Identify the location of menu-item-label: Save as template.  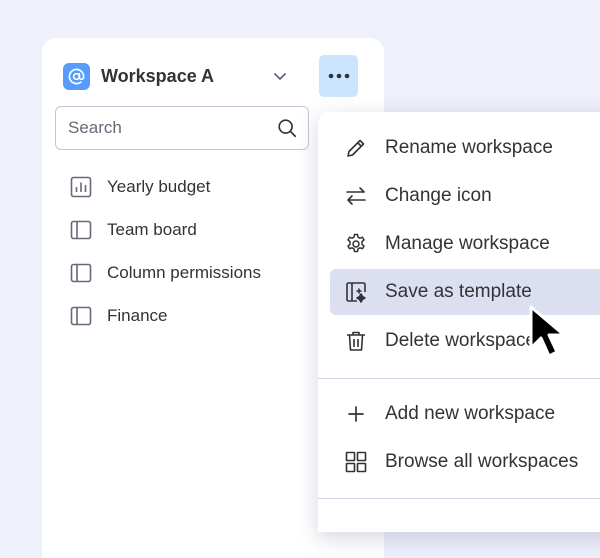
(458, 291).